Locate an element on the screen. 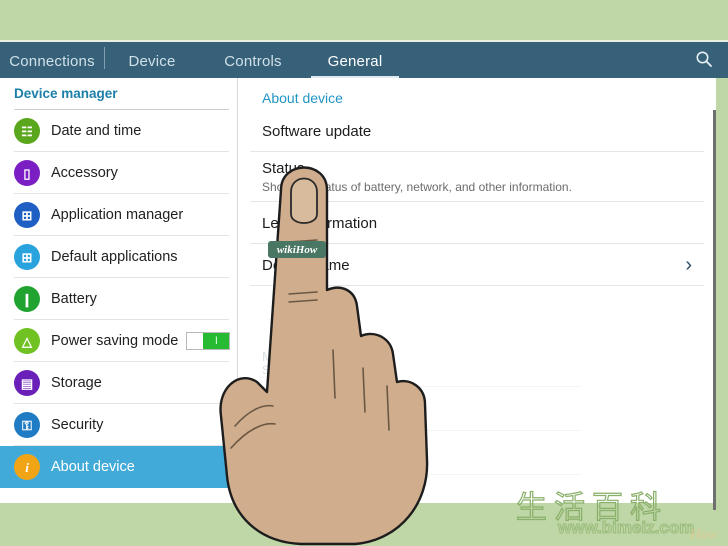 The width and height of the screenshot is (728, 546). tab-divider is located at coordinates (104, 58).